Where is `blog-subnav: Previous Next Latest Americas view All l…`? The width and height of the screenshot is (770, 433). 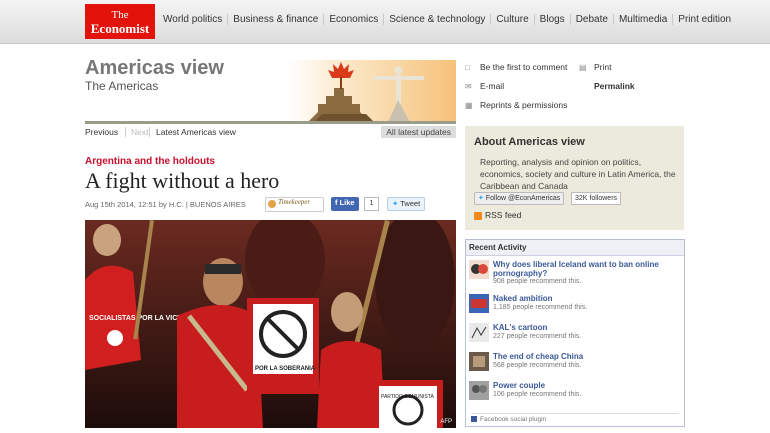
blog-subnav: Previous Next Latest Americas view All l… is located at coordinates (270, 133).